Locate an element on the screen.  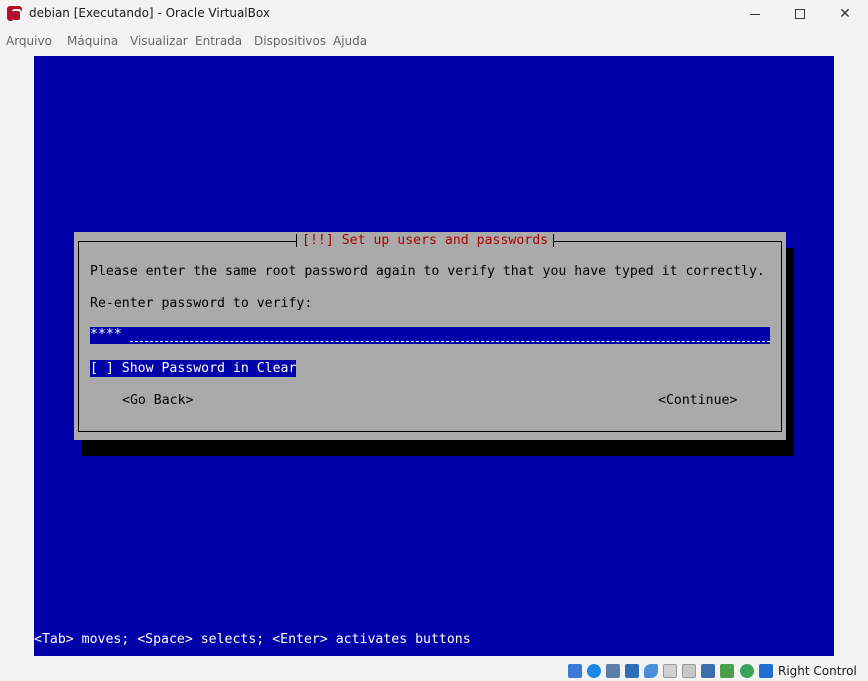
menu-ajuda: Ajuda is located at coordinates (350, 41).